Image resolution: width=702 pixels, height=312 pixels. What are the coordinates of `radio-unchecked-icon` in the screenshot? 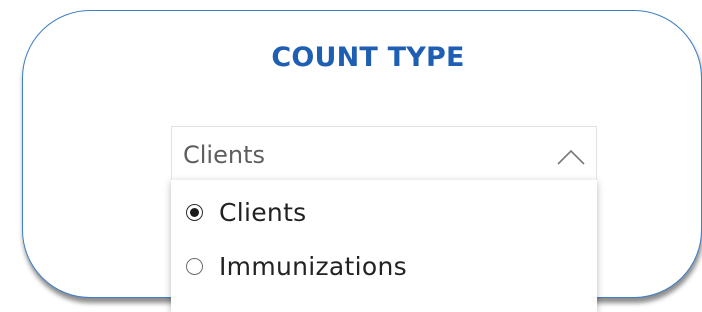 It's located at (194, 266).